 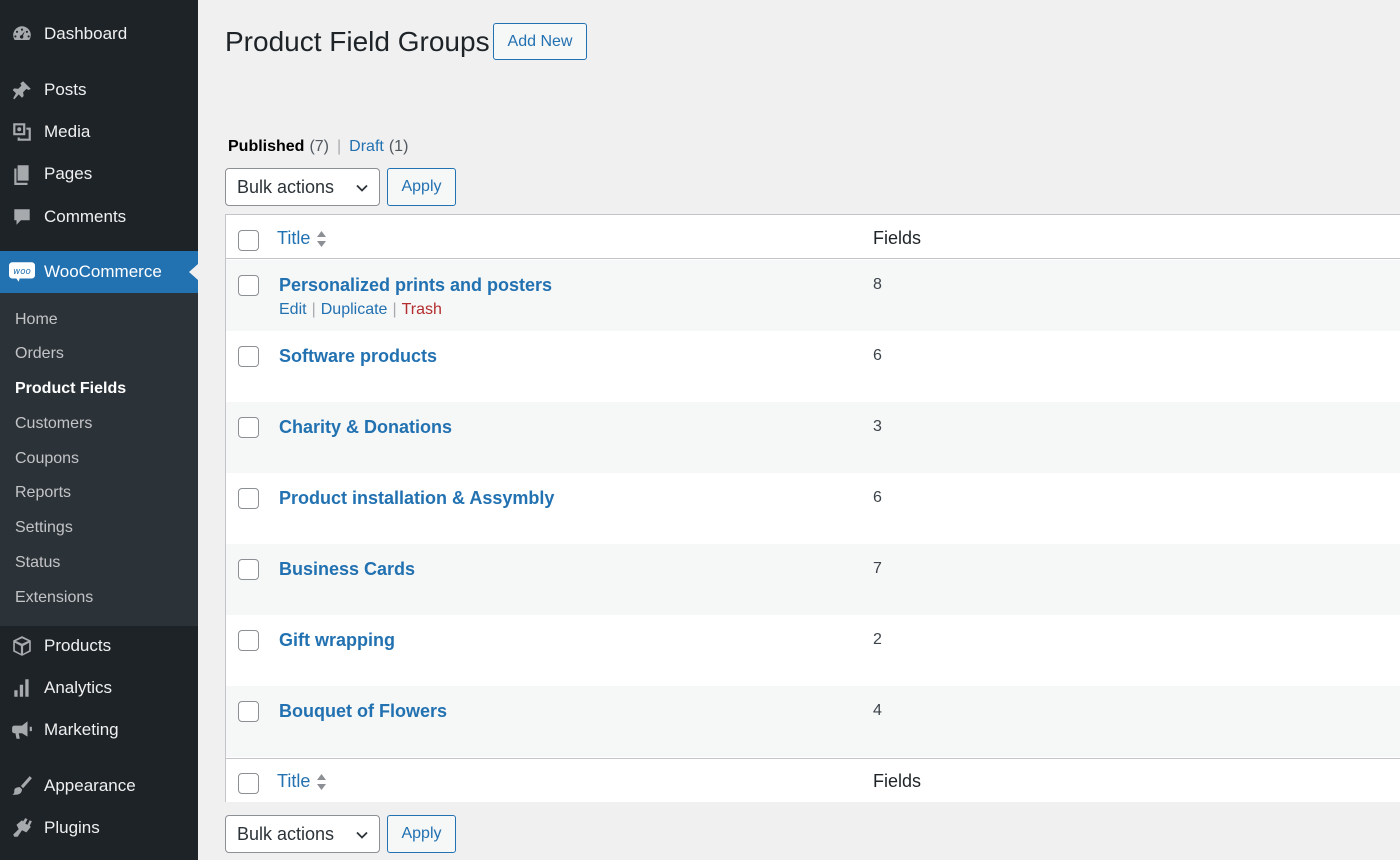 What do you see at coordinates (99, 174) in the screenshot?
I see `menu-item-pages: Pages` at bounding box center [99, 174].